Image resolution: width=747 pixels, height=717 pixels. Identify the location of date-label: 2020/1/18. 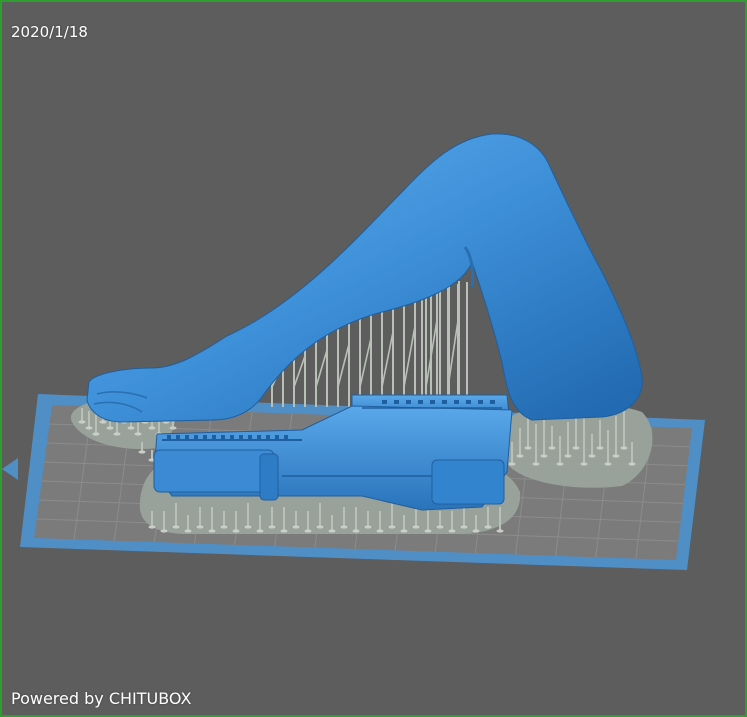
(49, 32).